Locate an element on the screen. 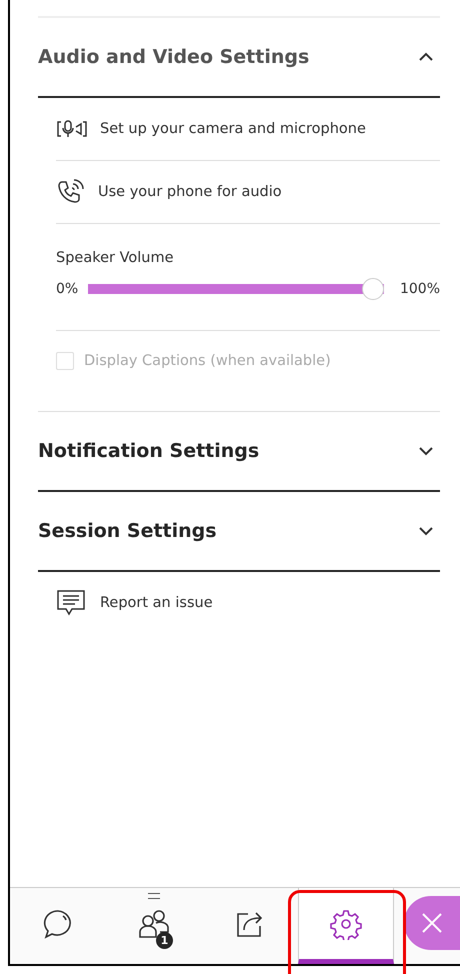  settings-icon is located at coordinates (346, 924).